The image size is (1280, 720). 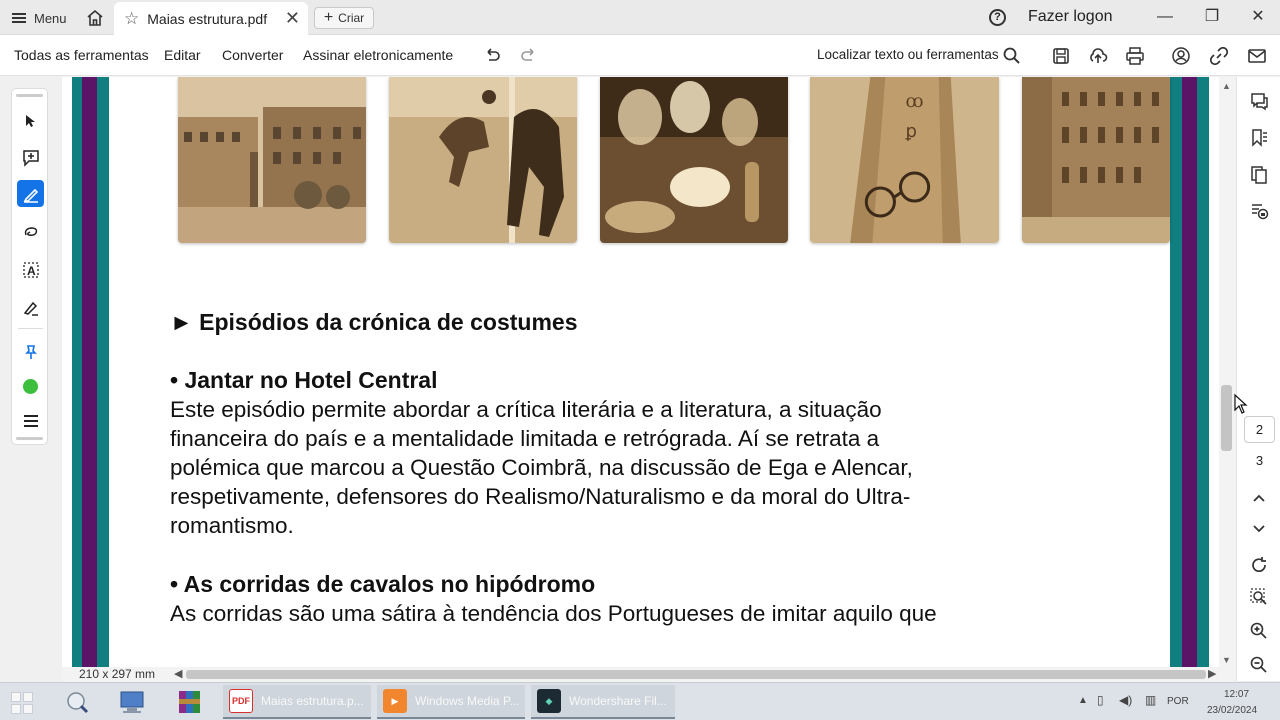 I want to click on close-window-icon: ✕, so click(x=1258, y=17).